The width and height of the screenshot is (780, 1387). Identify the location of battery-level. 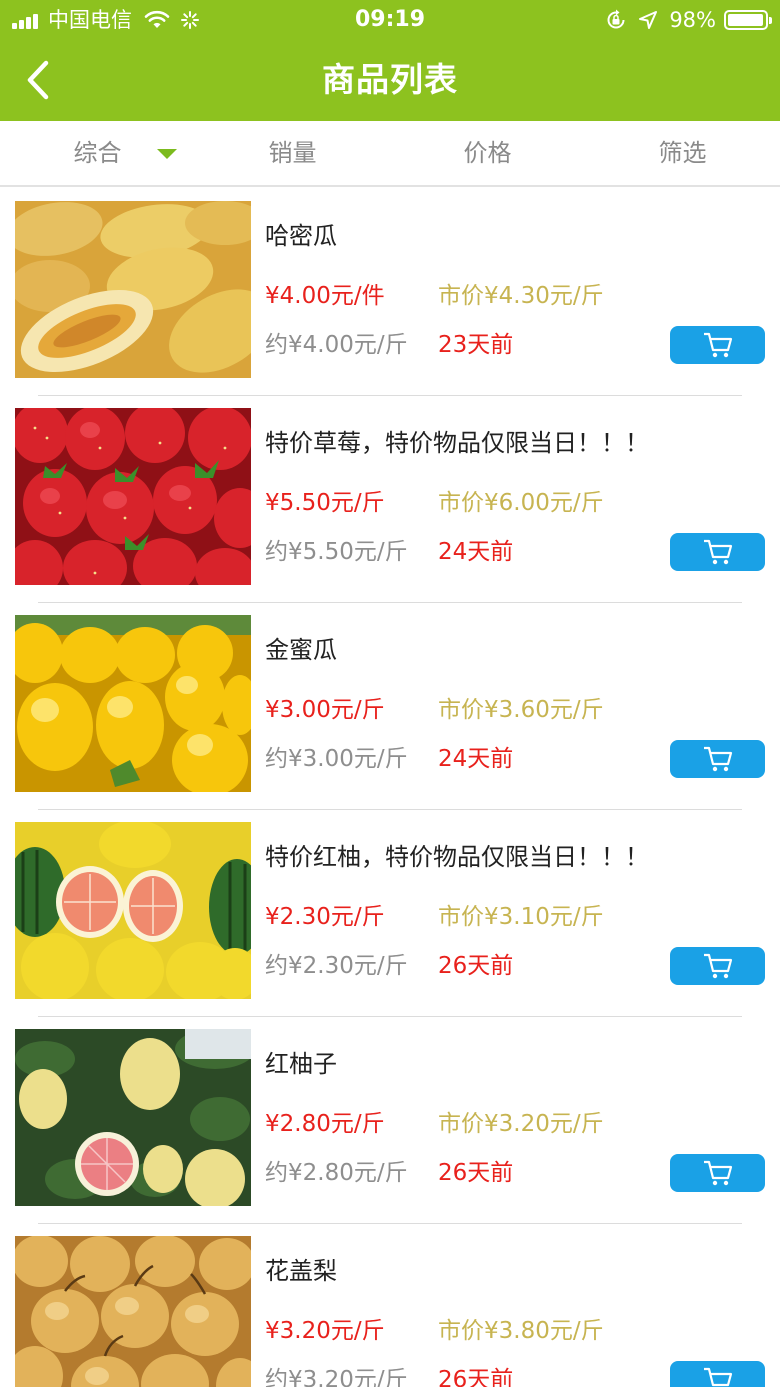
(746, 20).